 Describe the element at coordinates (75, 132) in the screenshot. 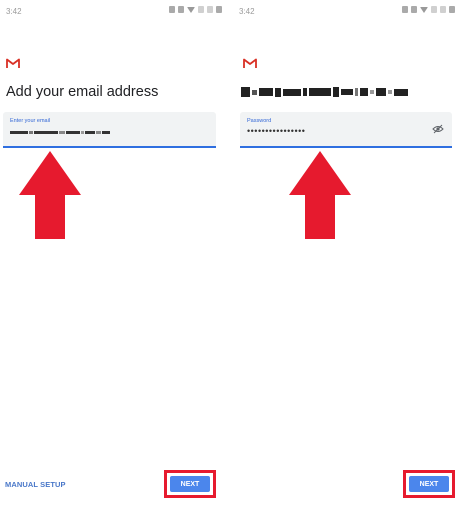

I see `redacted-email-value` at that location.